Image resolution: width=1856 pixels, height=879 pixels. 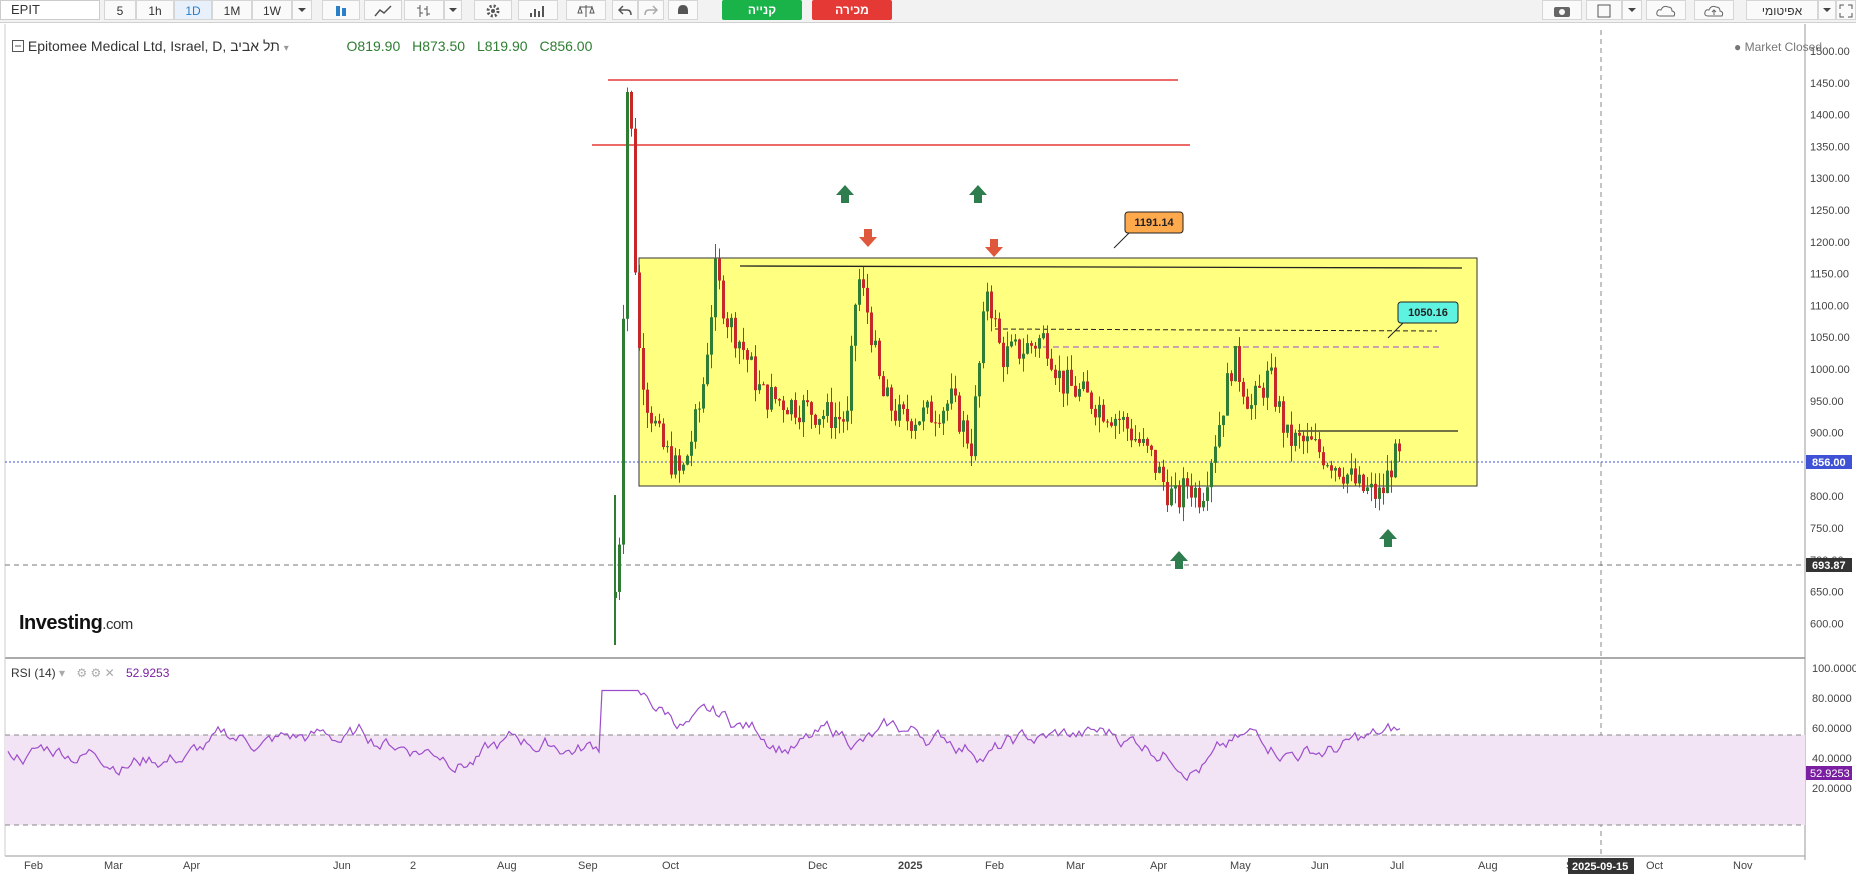 I want to click on investing-logo: Investing.com, so click(x=76, y=623).